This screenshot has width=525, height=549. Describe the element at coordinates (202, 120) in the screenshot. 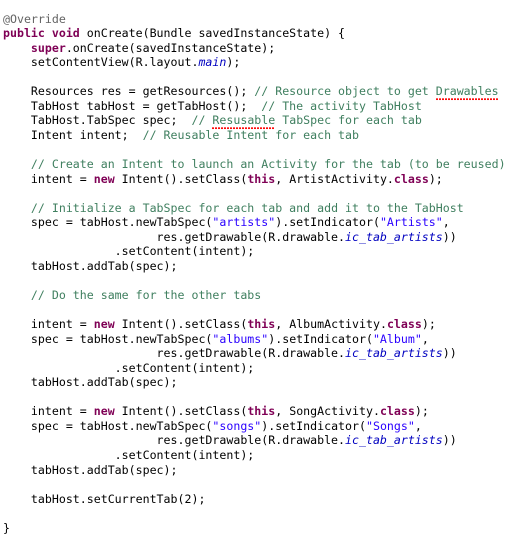

I see `token-comment: //` at that location.